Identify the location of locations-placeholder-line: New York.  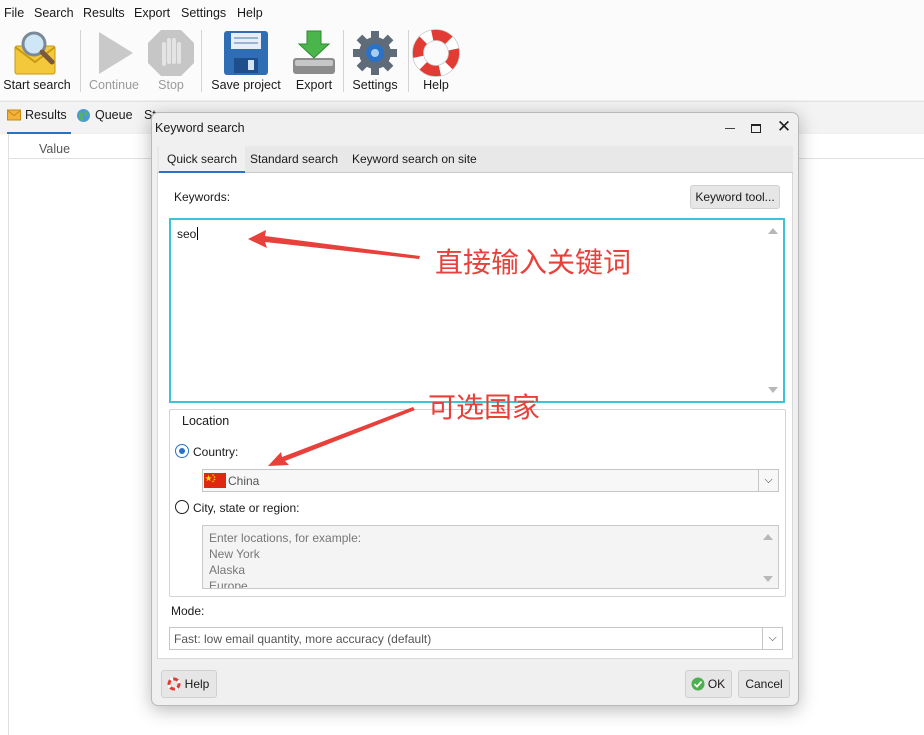
(234, 554).